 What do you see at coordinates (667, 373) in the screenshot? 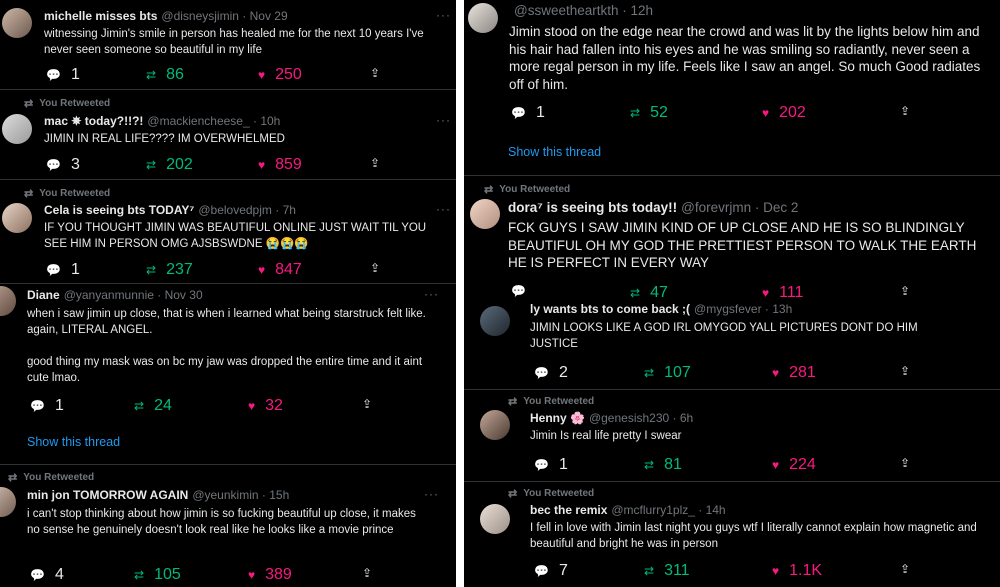
I see `retweet-button: ⇄ 107` at bounding box center [667, 373].